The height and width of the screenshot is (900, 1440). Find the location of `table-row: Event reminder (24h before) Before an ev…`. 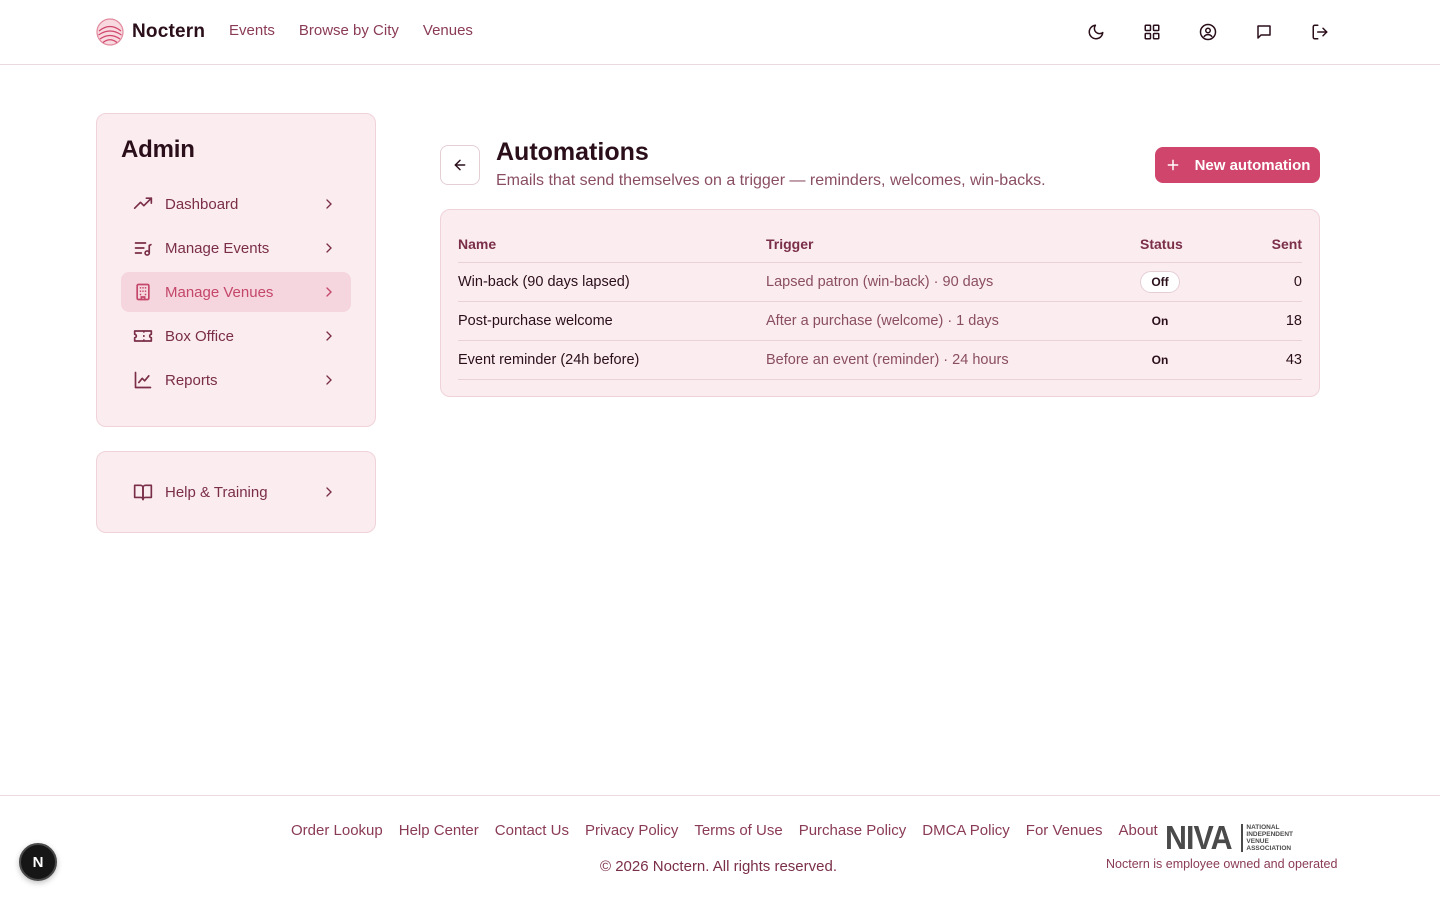

table-row: Event reminder (24h before) Before an ev… is located at coordinates (880, 360).